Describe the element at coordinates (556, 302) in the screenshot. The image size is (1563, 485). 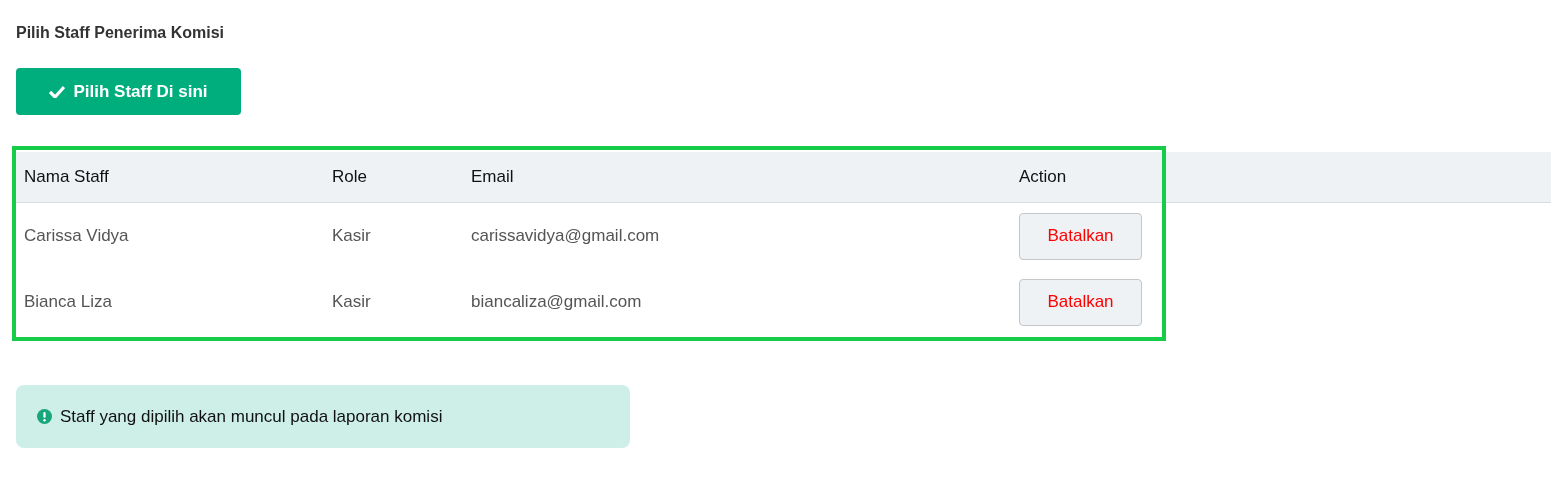
I see `table-cell-text: biancaliza@gmail.com` at that location.